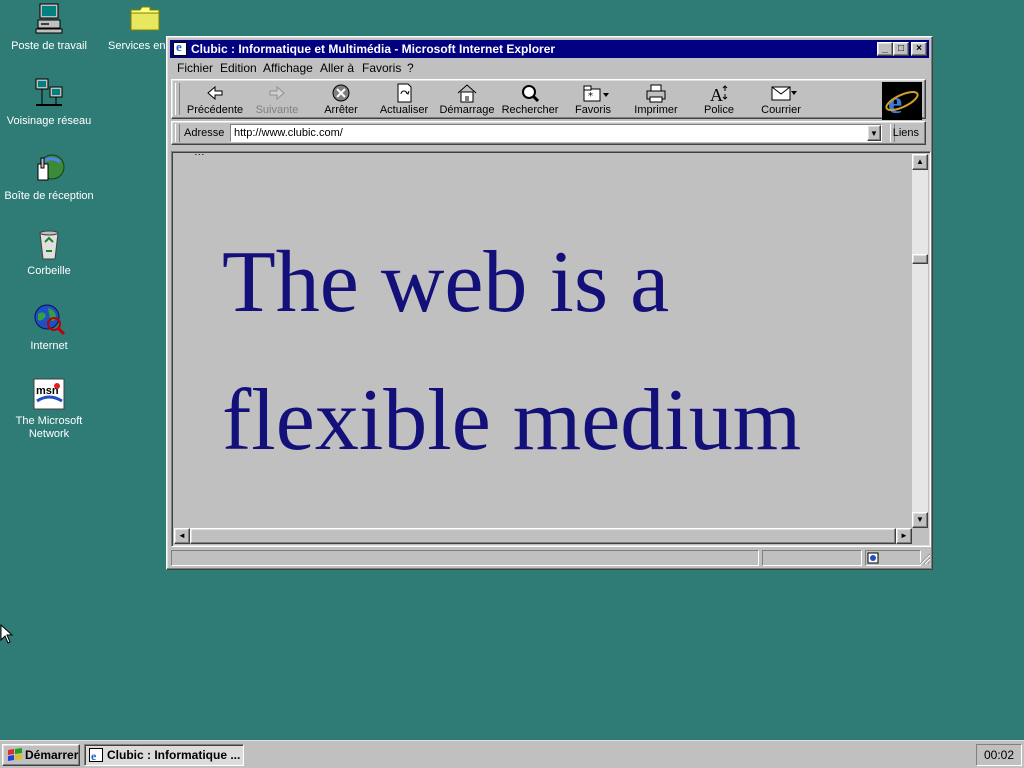 This screenshot has width=1024, height=768. What do you see at coordinates (49, 394) in the screenshot?
I see `msn-icon: msn` at bounding box center [49, 394].